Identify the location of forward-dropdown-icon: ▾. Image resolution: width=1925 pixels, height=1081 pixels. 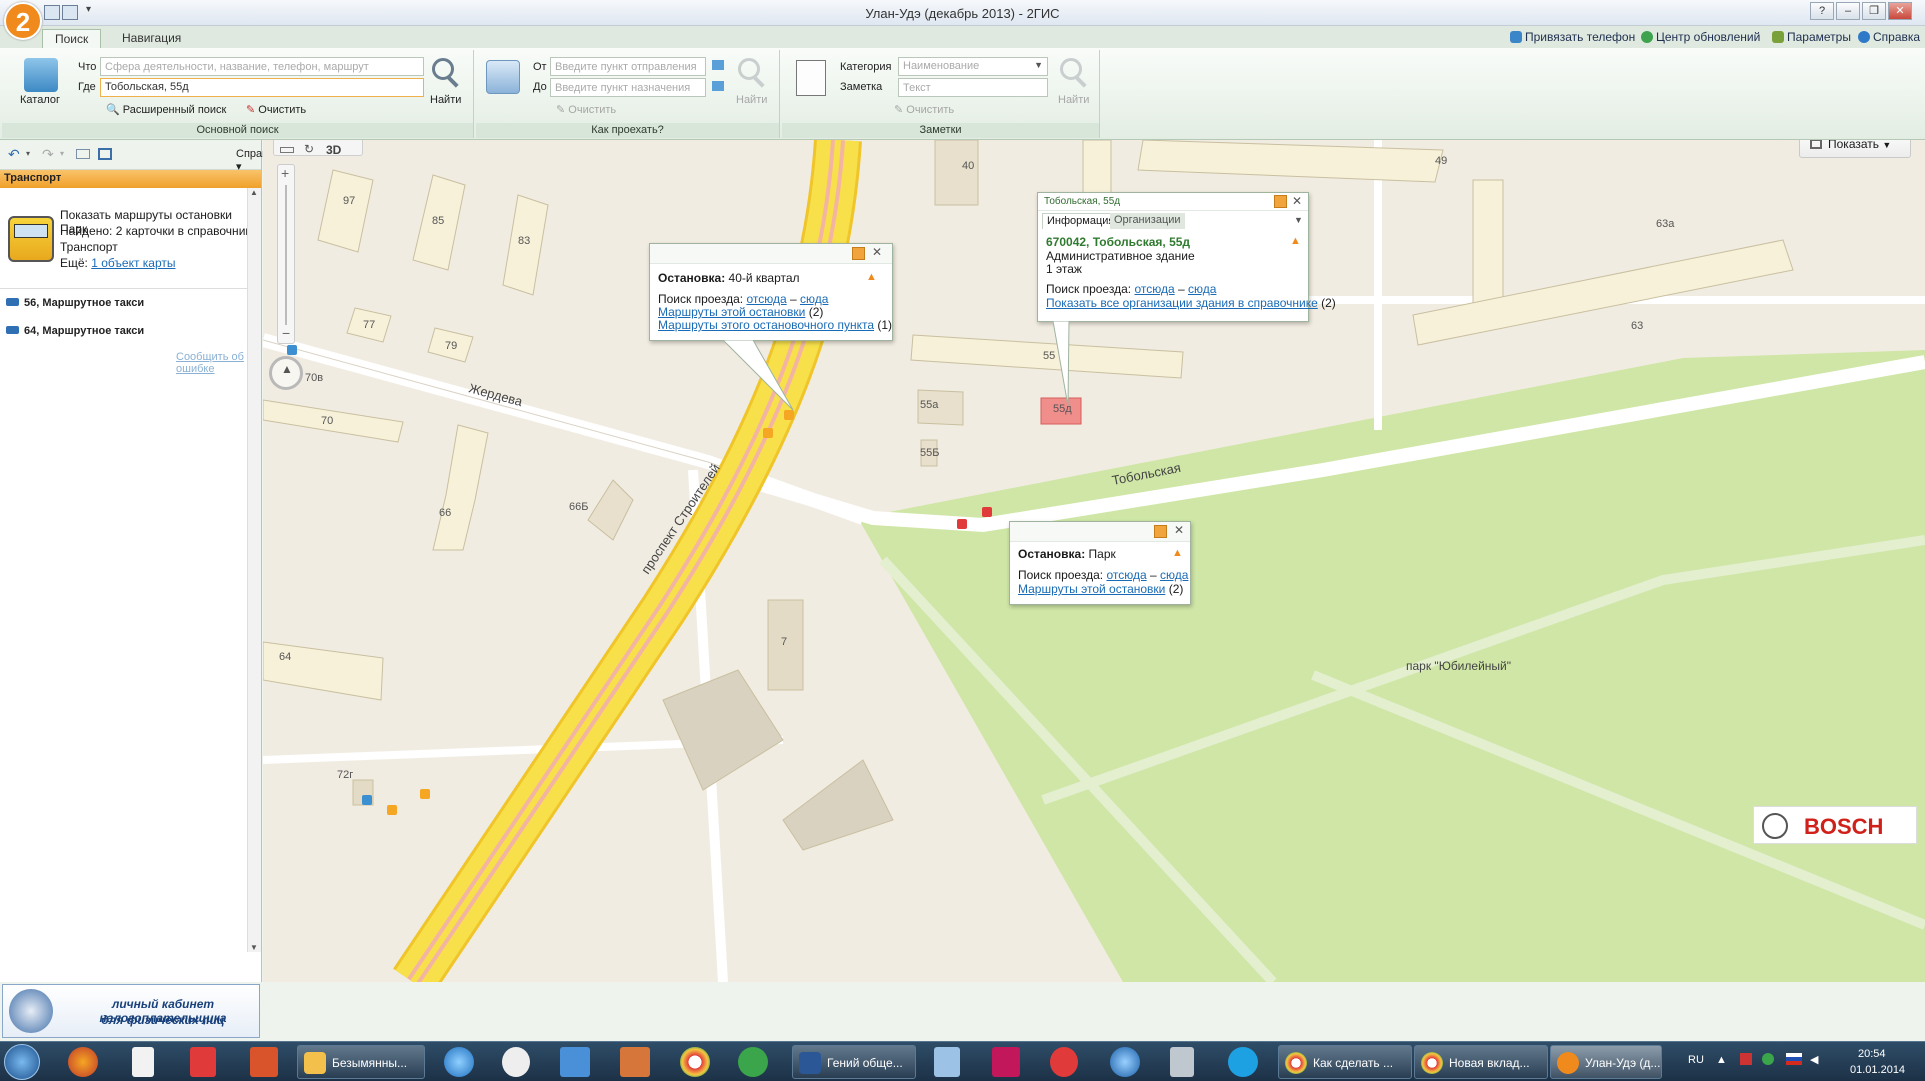
(62, 153).